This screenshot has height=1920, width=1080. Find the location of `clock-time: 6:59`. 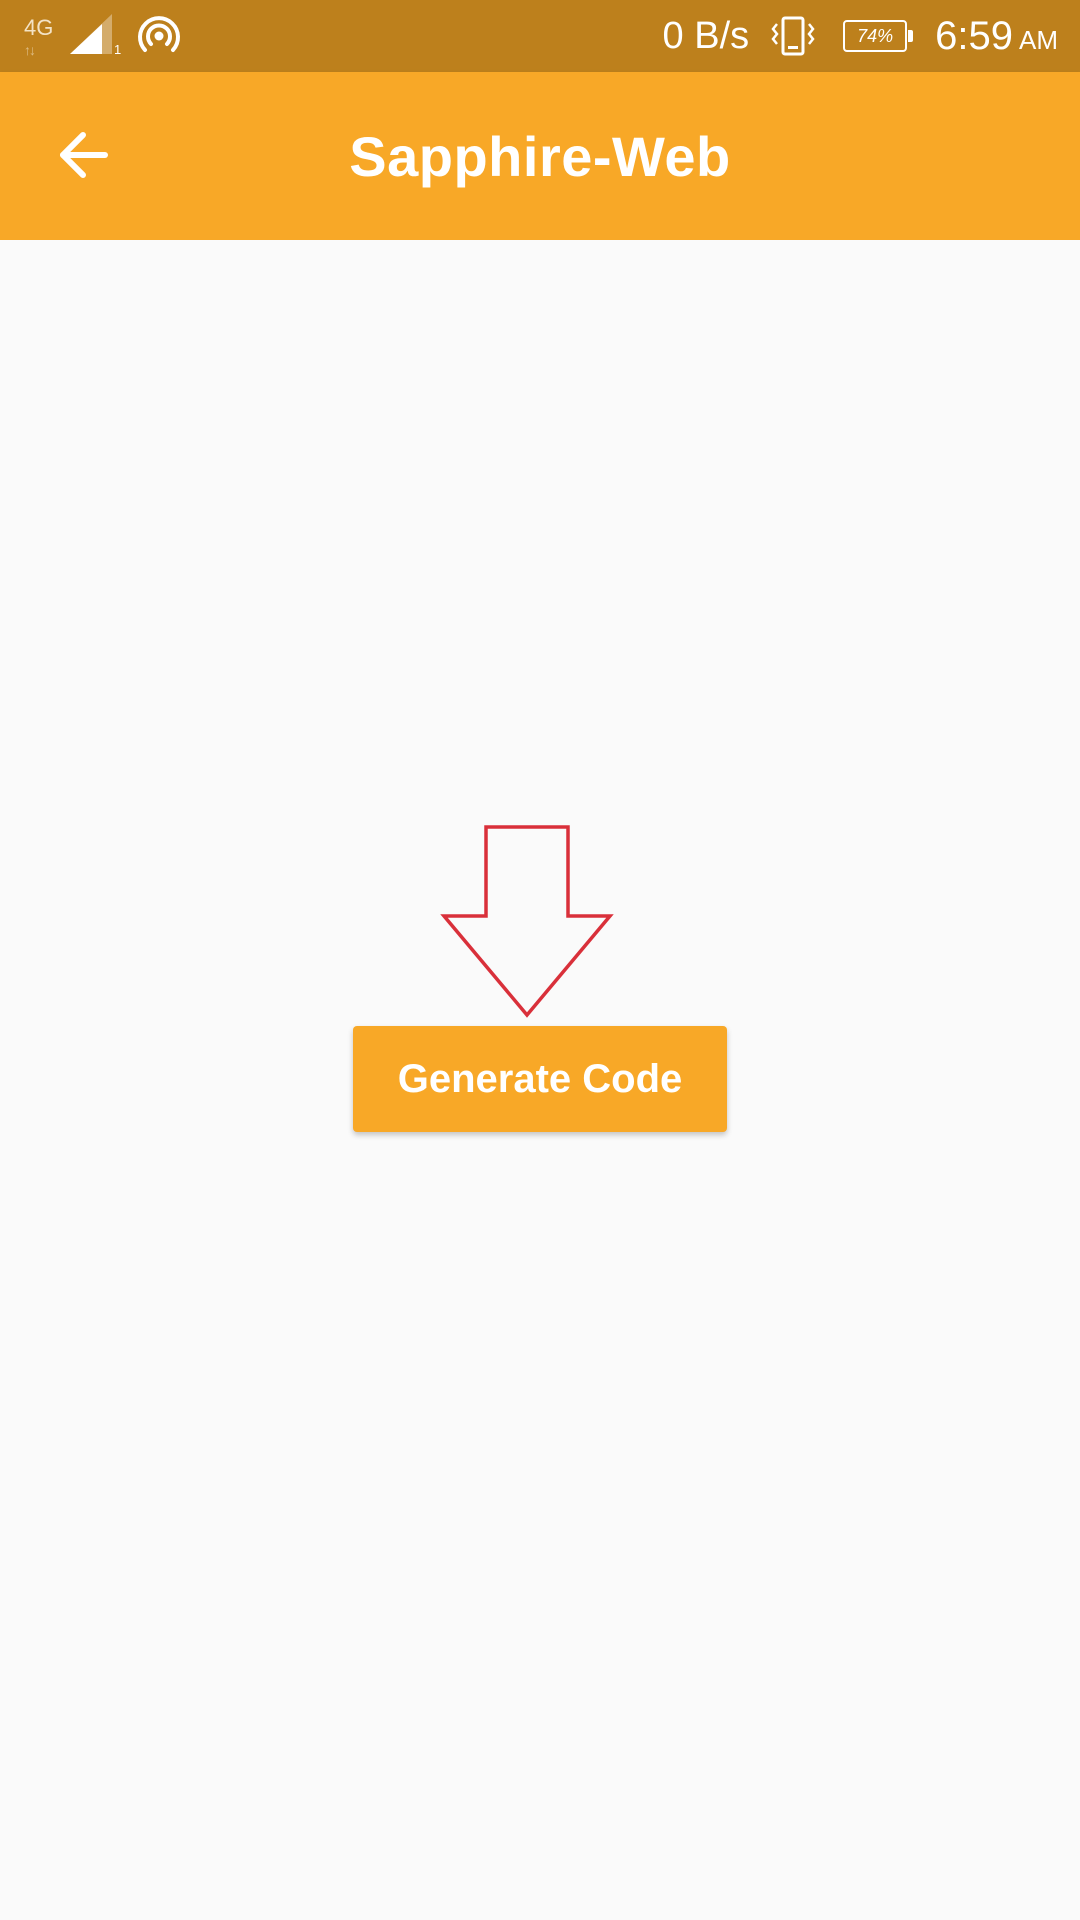

clock-time: 6:59 is located at coordinates (974, 35).